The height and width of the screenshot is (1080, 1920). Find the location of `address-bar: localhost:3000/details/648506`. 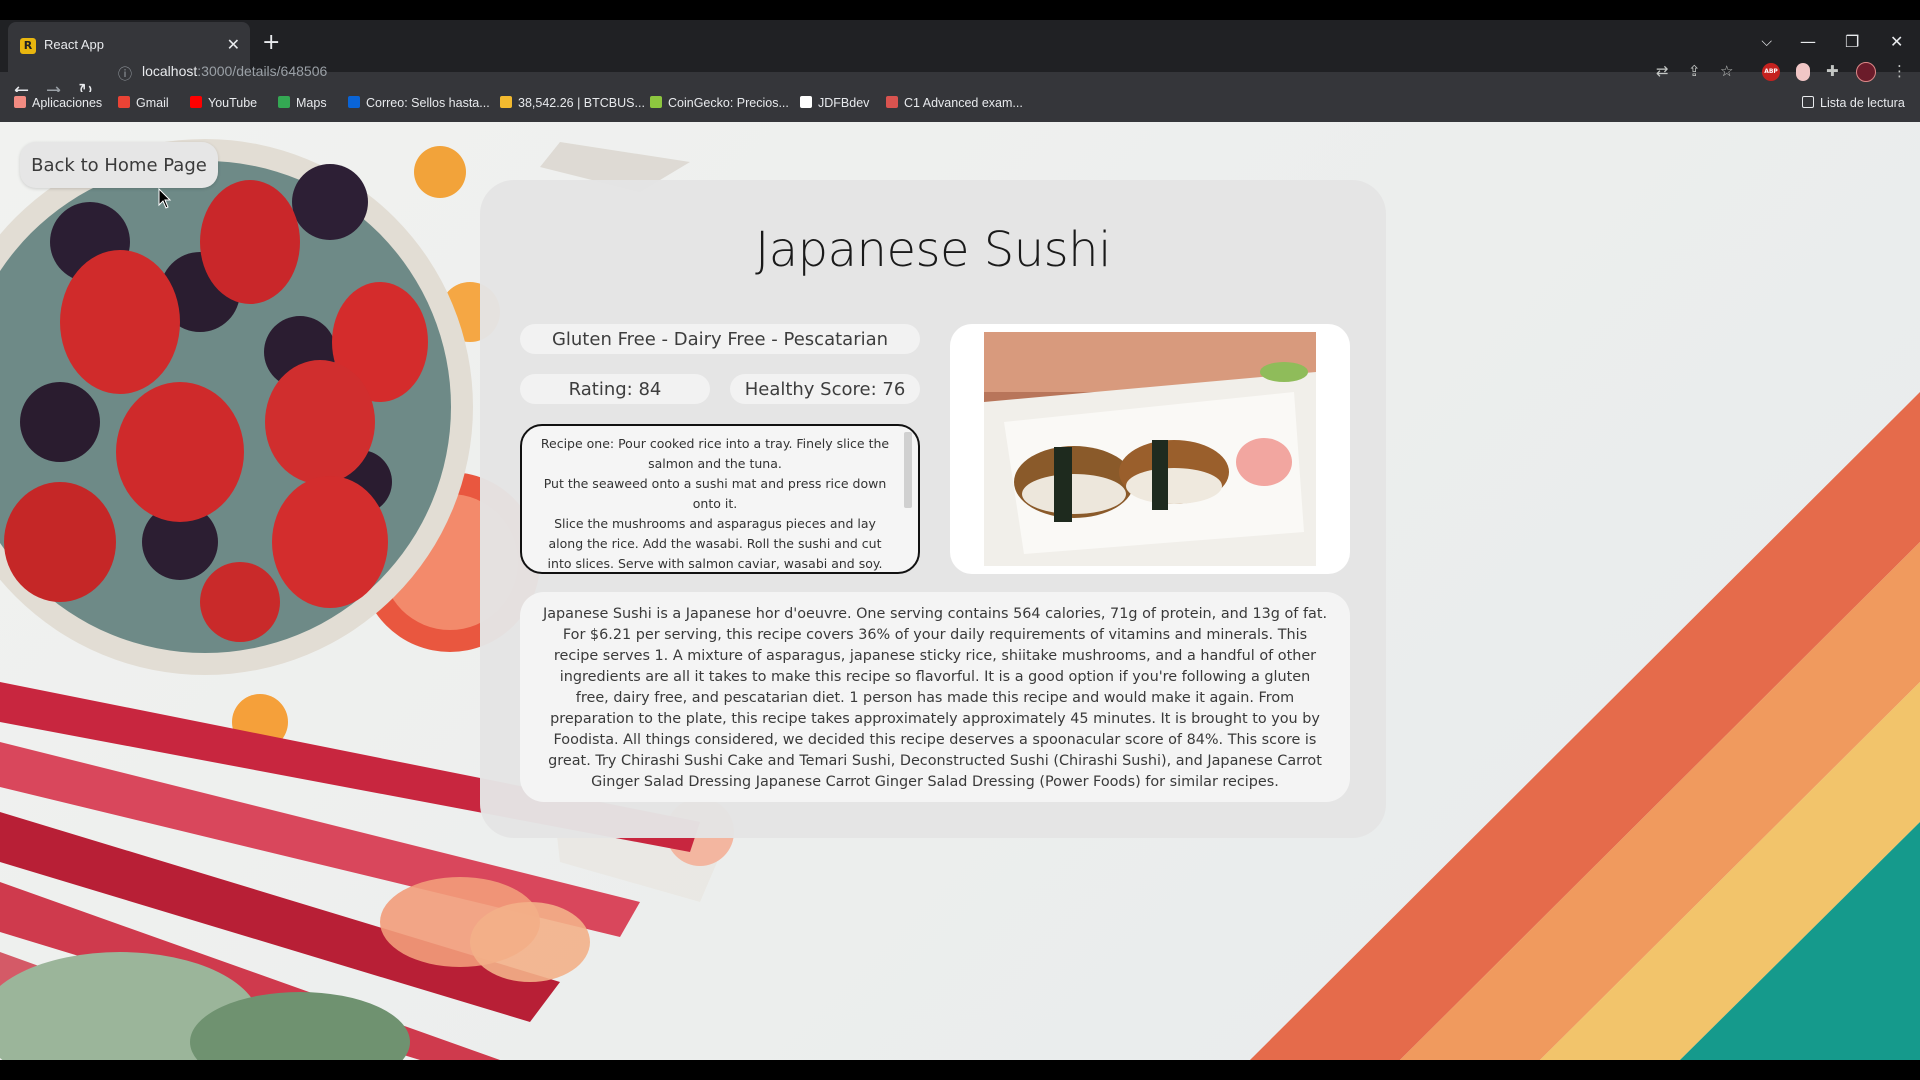

address-bar: localhost:3000/details/648506 is located at coordinates (234, 71).